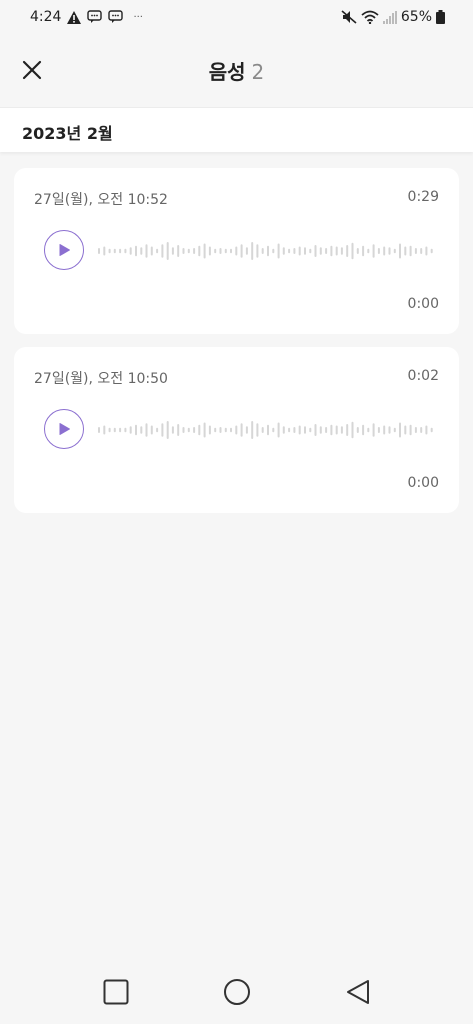 The height and width of the screenshot is (1024, 473). Describe the element at coordinates (236, 70) in the screenshot. I see `page-title: 음성 2` at that location.